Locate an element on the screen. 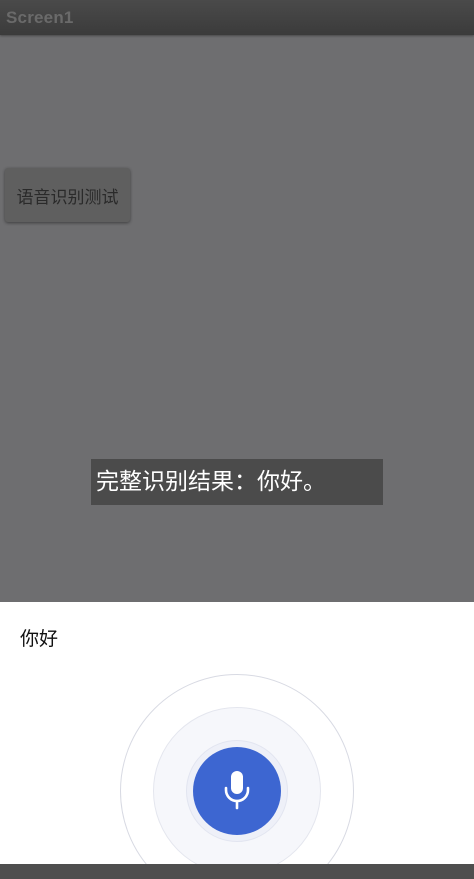 Image resolution: width=474 pixels, height=879 pixels. mic-button is located at coordinates (237, 791).